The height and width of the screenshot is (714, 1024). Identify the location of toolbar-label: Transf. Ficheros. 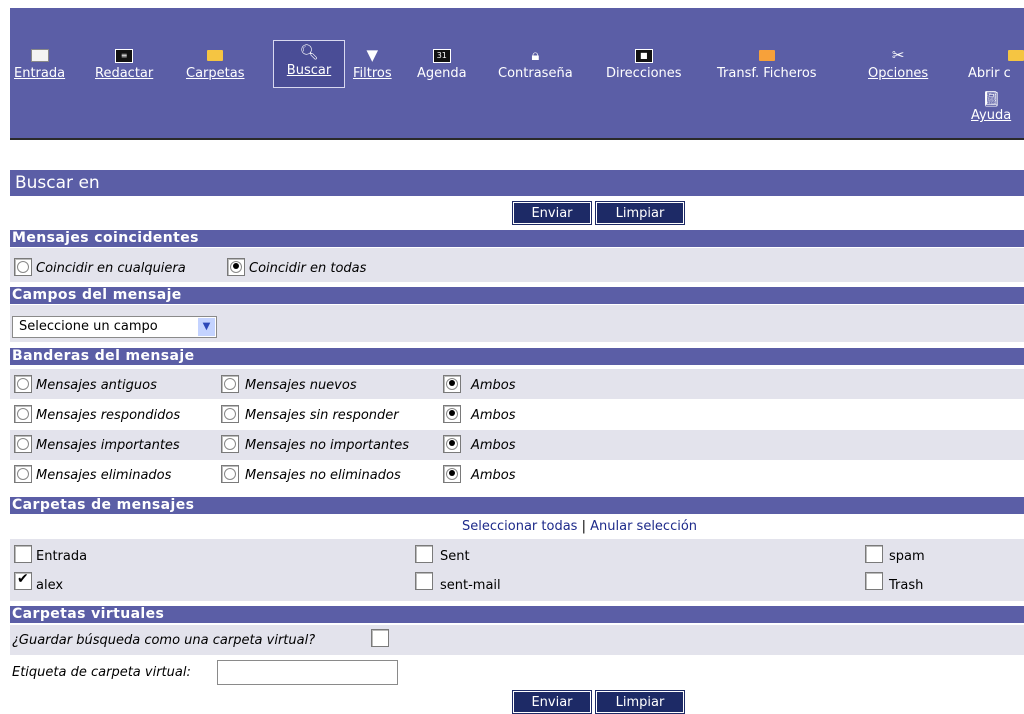
(767, 73).